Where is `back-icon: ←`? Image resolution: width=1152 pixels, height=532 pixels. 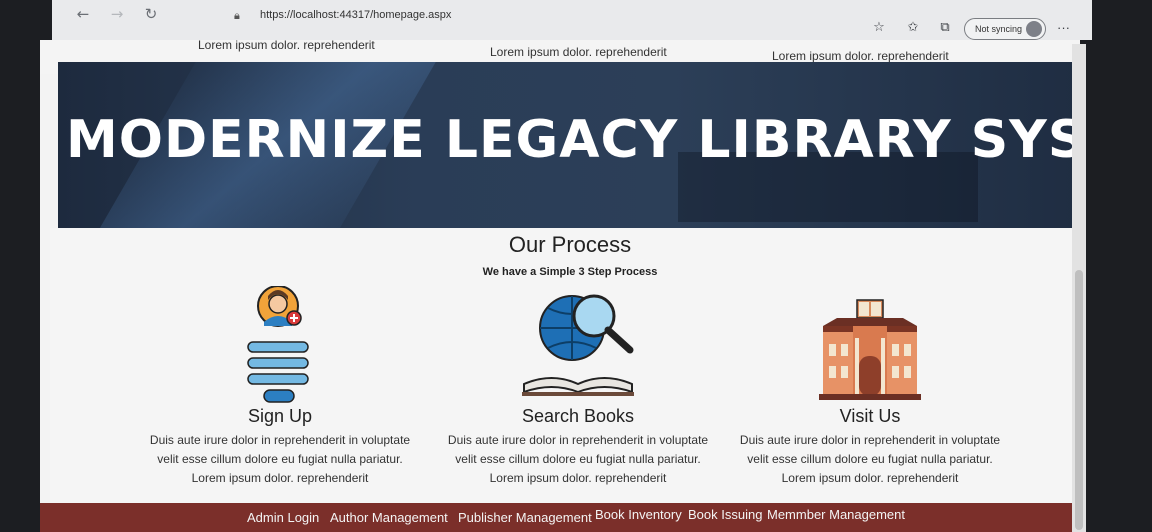 back-icon: ← is located at coordinates (83, 14).